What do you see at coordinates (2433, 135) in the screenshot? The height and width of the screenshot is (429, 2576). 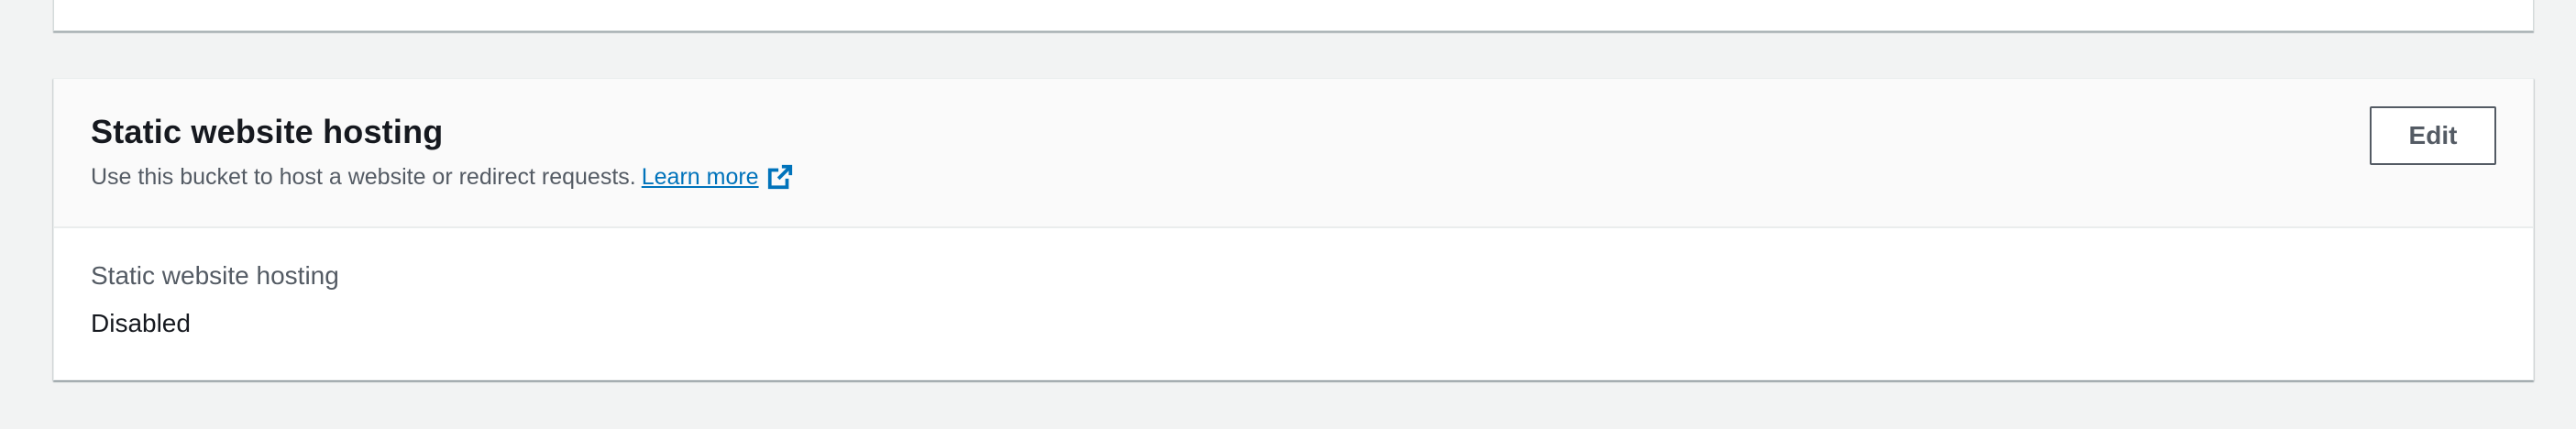 I see `edit-button: Edit` at bounding box center [2433, 135].